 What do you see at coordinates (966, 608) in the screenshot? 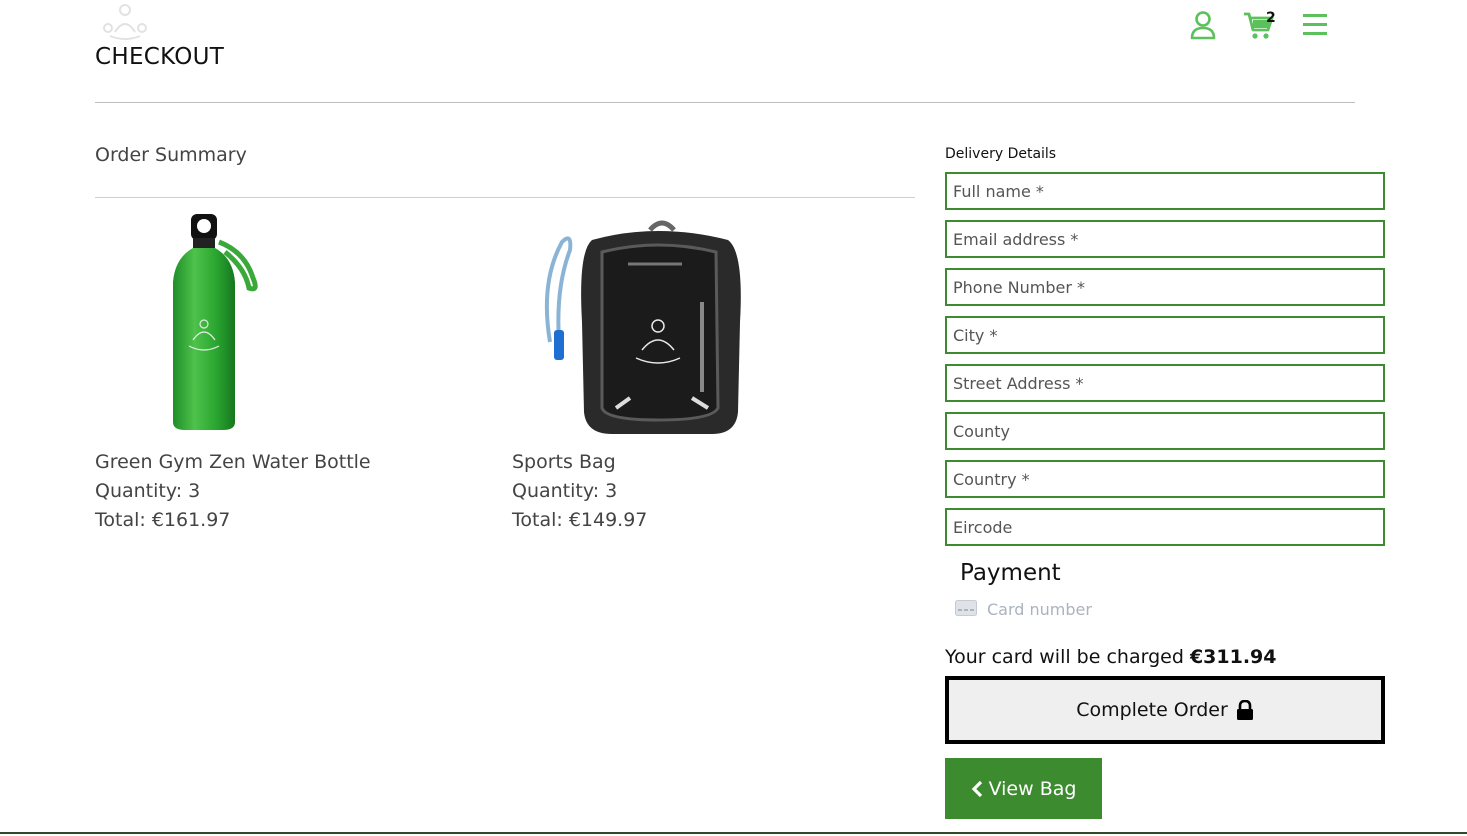
I see `credit-card-icon` at bounding box center [966, 608].